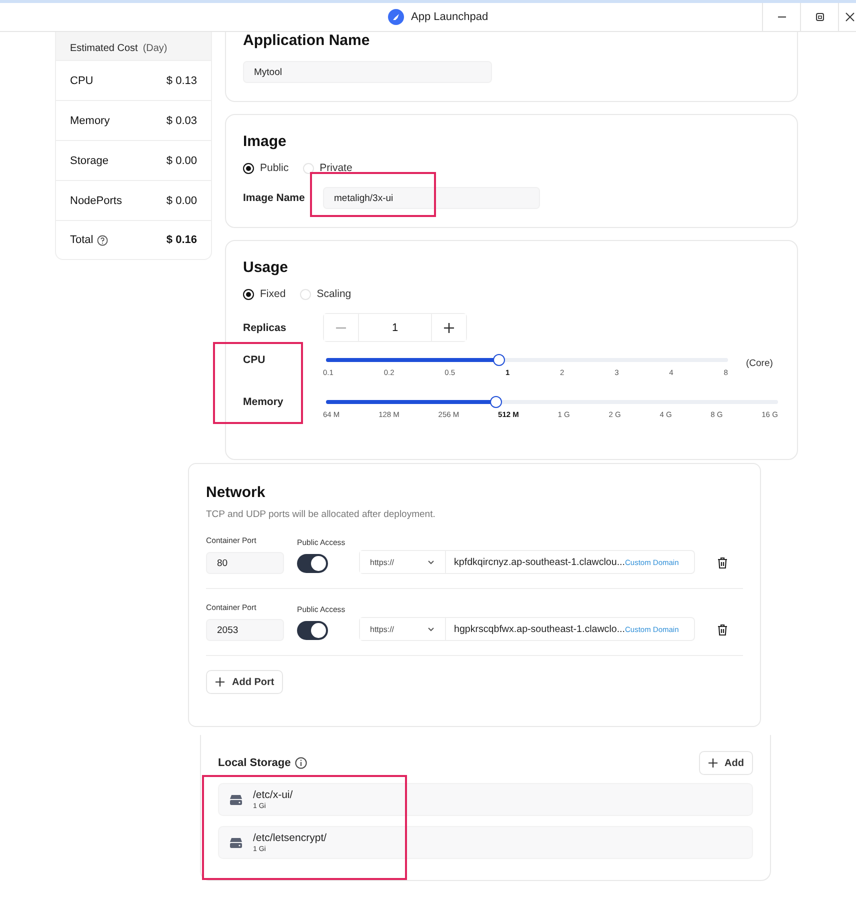 The height and width of the screenshot is (905, 856). Describe the element at coordinates (449, 17) in the screenshot. I see `window-title: App Launchpad` at that location.